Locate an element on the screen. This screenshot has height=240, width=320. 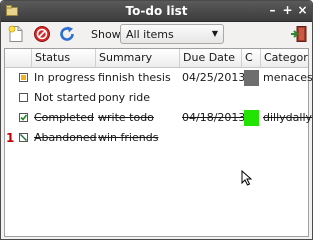
category-cell: dillydally is located at coordinates (288, 117).